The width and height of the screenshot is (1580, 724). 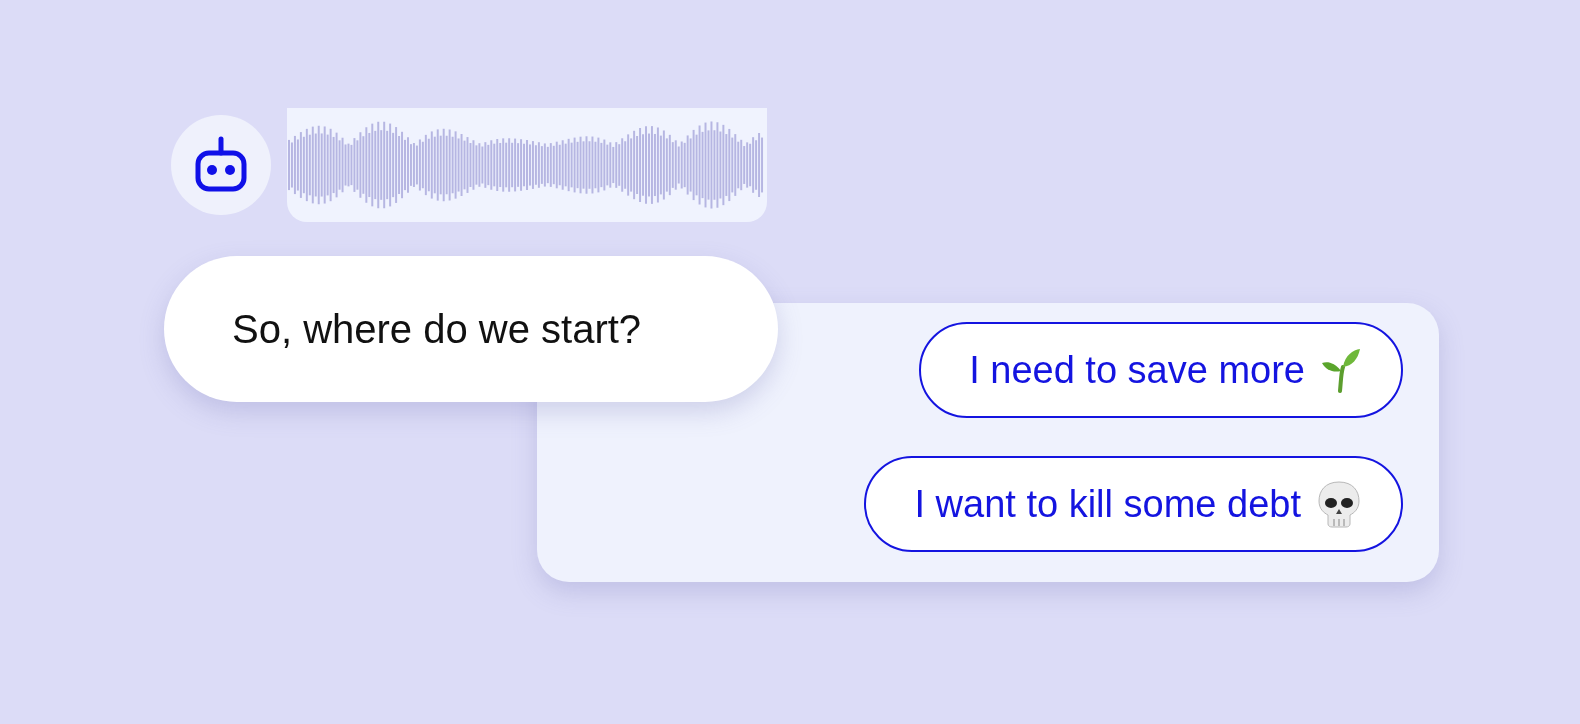 What do you see at coordinates (1133, 504) in the screenshot?
I see `quick-reply-button: I want to kill some debt` at bounding box center [1133, 504].